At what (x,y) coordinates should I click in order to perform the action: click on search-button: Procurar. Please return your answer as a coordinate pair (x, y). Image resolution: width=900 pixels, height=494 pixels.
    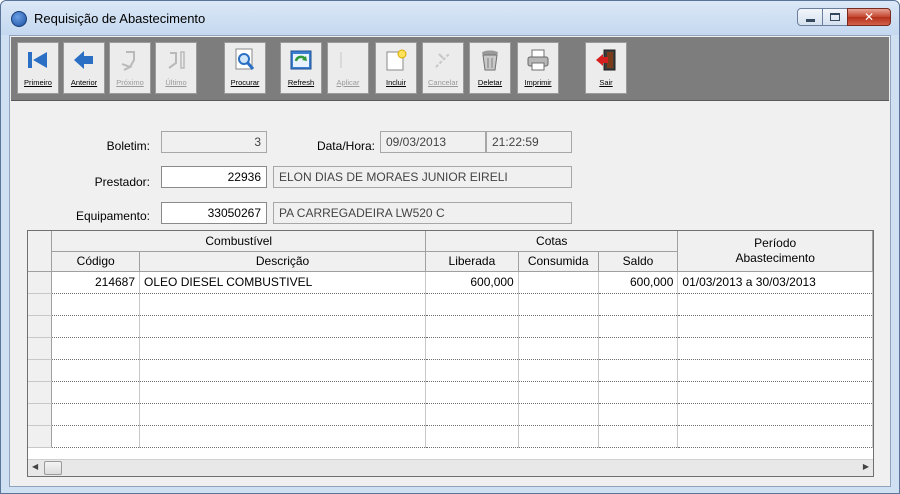
    Looking at the image, I should click on (245, 68).